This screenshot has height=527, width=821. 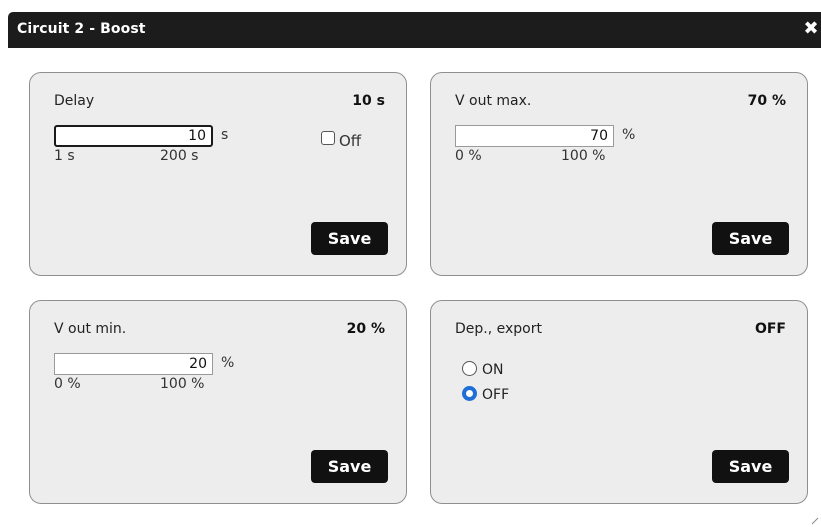 I want to click on vout-min-save-button: Save, so click(x=349, y=466).